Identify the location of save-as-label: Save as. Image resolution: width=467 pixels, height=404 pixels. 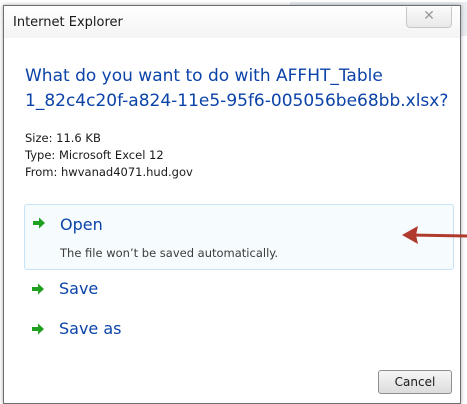
(90, 328).